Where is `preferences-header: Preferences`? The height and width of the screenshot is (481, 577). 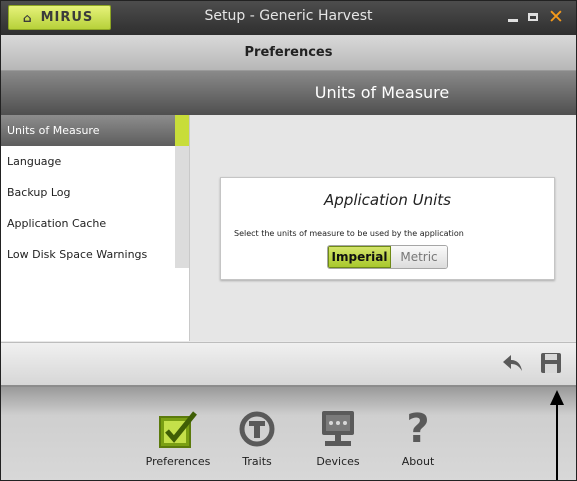
preferences-header: Preferences is located at coordinates (288, 53).